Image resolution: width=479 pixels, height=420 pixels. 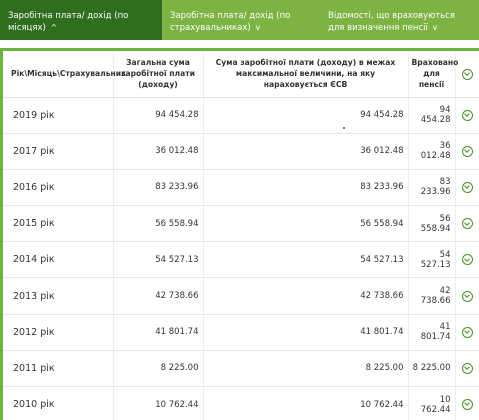 What do you see at coordinates (58, 188) in the screenshot?
I see `row-year: 2016 рік` at bounding box center [58, 188].